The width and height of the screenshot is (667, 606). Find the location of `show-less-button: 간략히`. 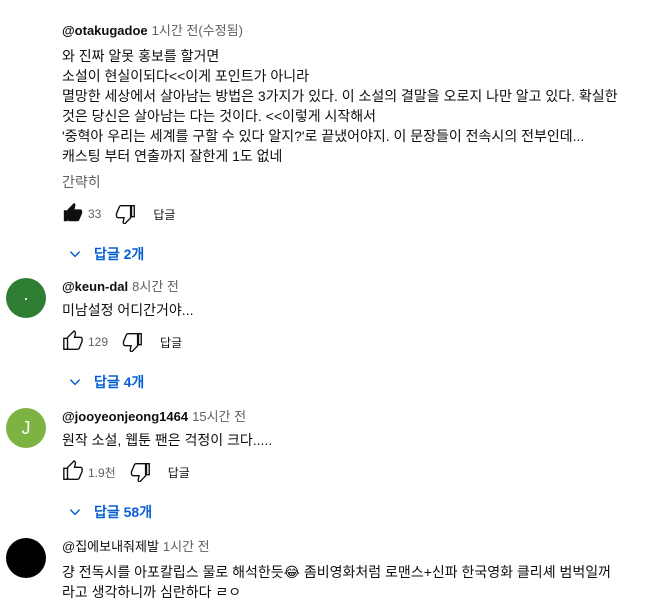

show-less-button: 간략히 is located at coordinates (361, 182).